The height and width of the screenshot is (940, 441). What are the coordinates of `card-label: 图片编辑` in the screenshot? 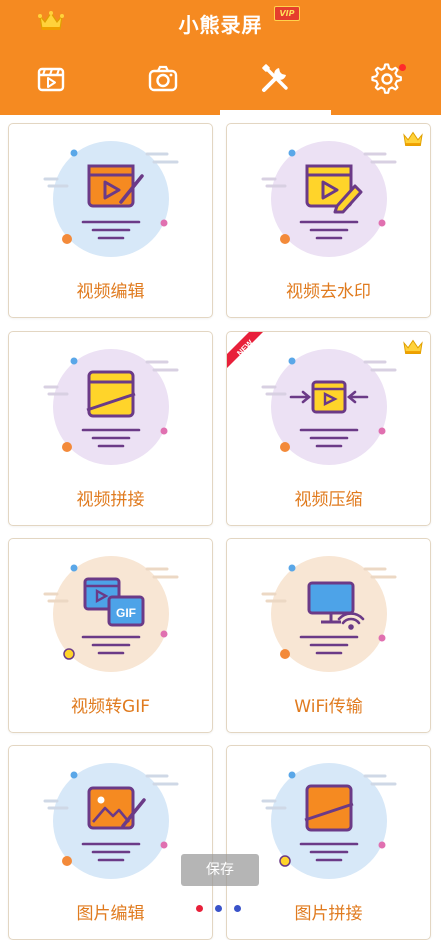 It's located at (110, 914).